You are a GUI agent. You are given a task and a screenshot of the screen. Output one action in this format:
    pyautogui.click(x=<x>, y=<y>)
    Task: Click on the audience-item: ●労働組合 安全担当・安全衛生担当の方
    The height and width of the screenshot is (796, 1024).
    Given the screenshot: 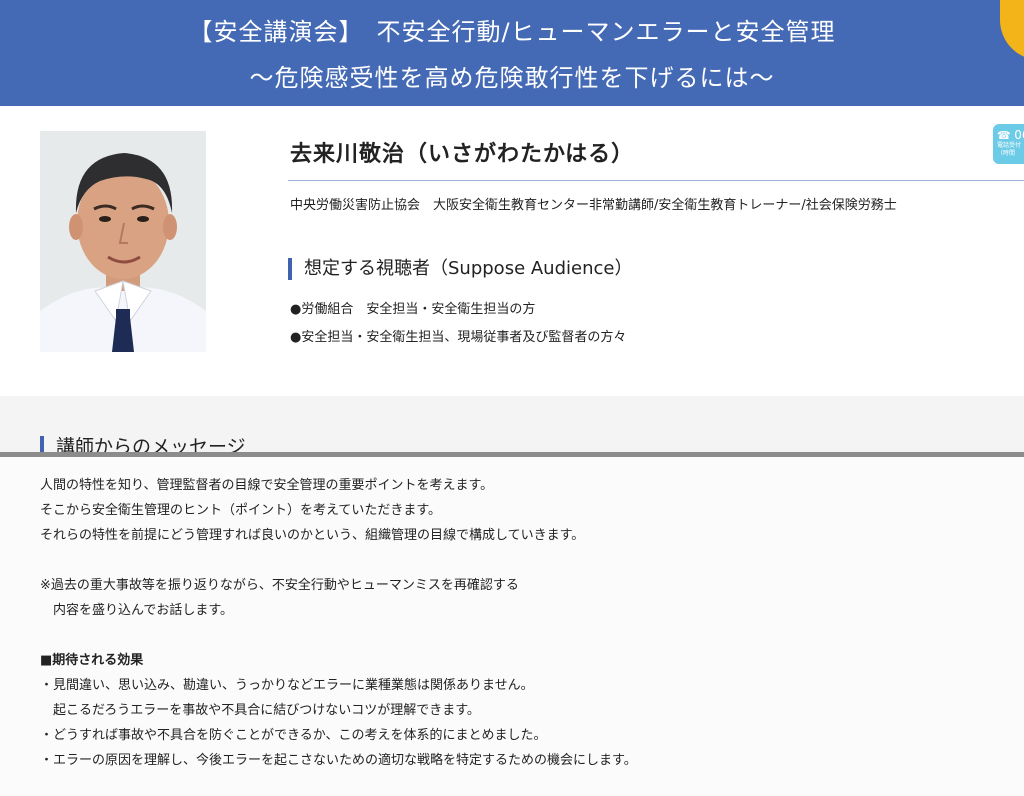 What is the action you would take?
    pyautogui.click(x=413, y=309)
    